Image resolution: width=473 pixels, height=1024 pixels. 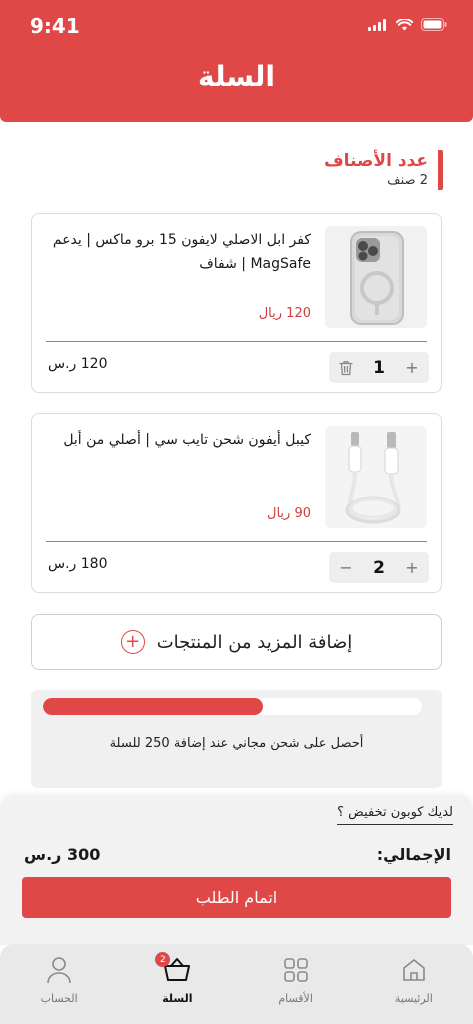 I want to click on product-image-magsafe-case, so click(x=376, y=277).